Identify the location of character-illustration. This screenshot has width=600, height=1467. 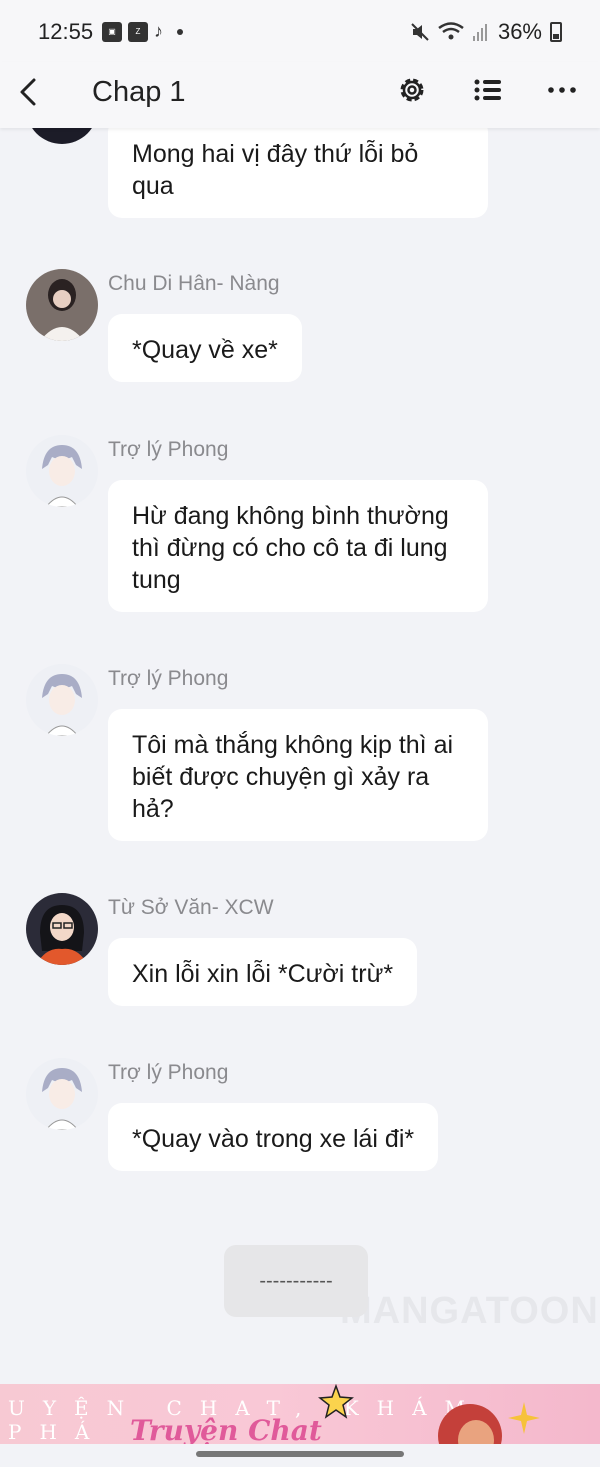
(470, 1424).